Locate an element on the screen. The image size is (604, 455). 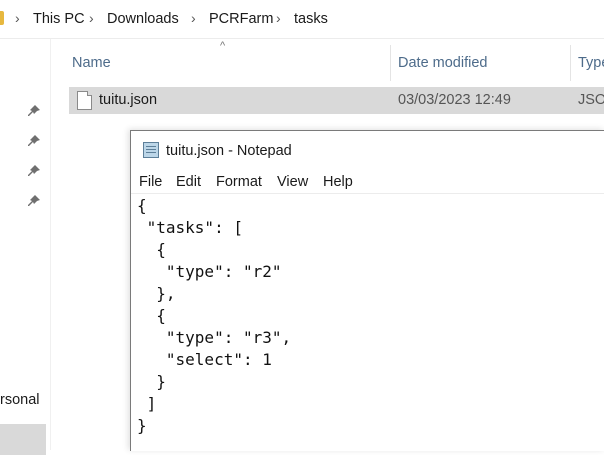
column-header-date-modified: Date modified is located at coordinates (442, 63).